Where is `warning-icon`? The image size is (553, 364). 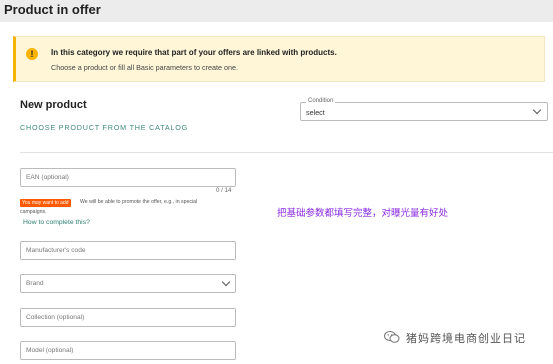 warning-icon is located at coordinates (32, 54).